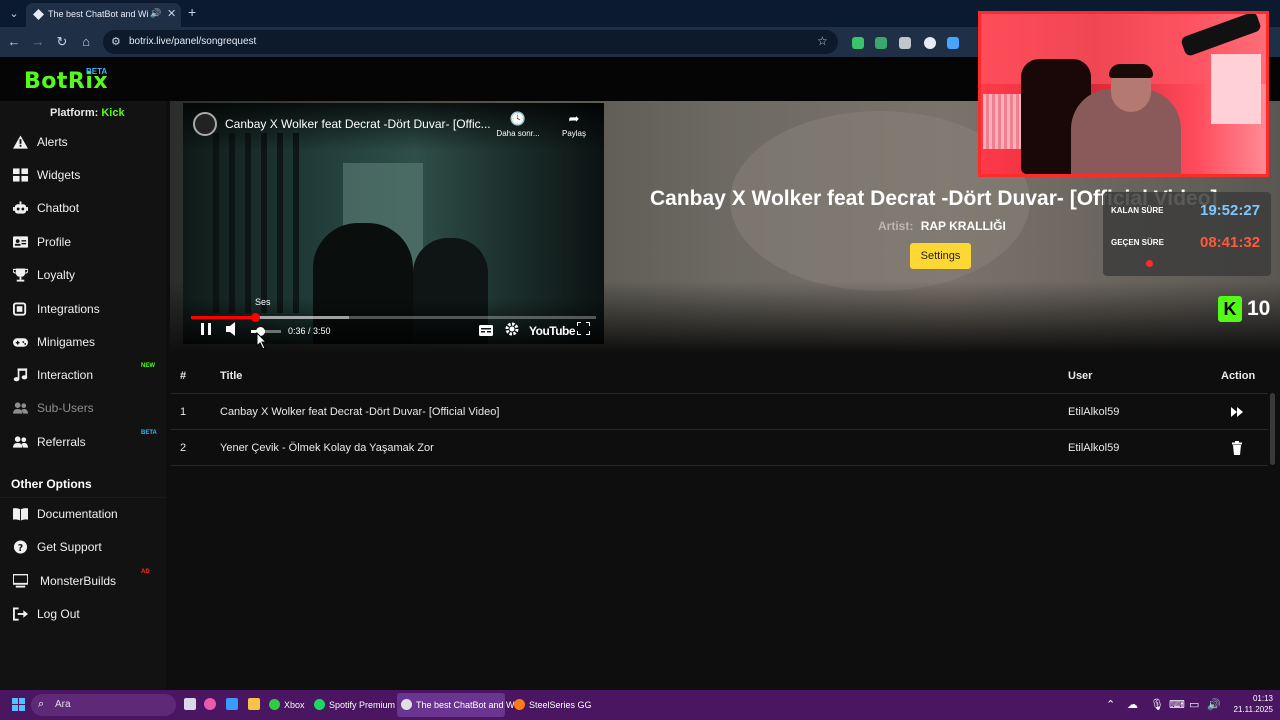  Describe the element at coordinates (1236, 89) in the screenshot. I see `webcam-image` at that location.